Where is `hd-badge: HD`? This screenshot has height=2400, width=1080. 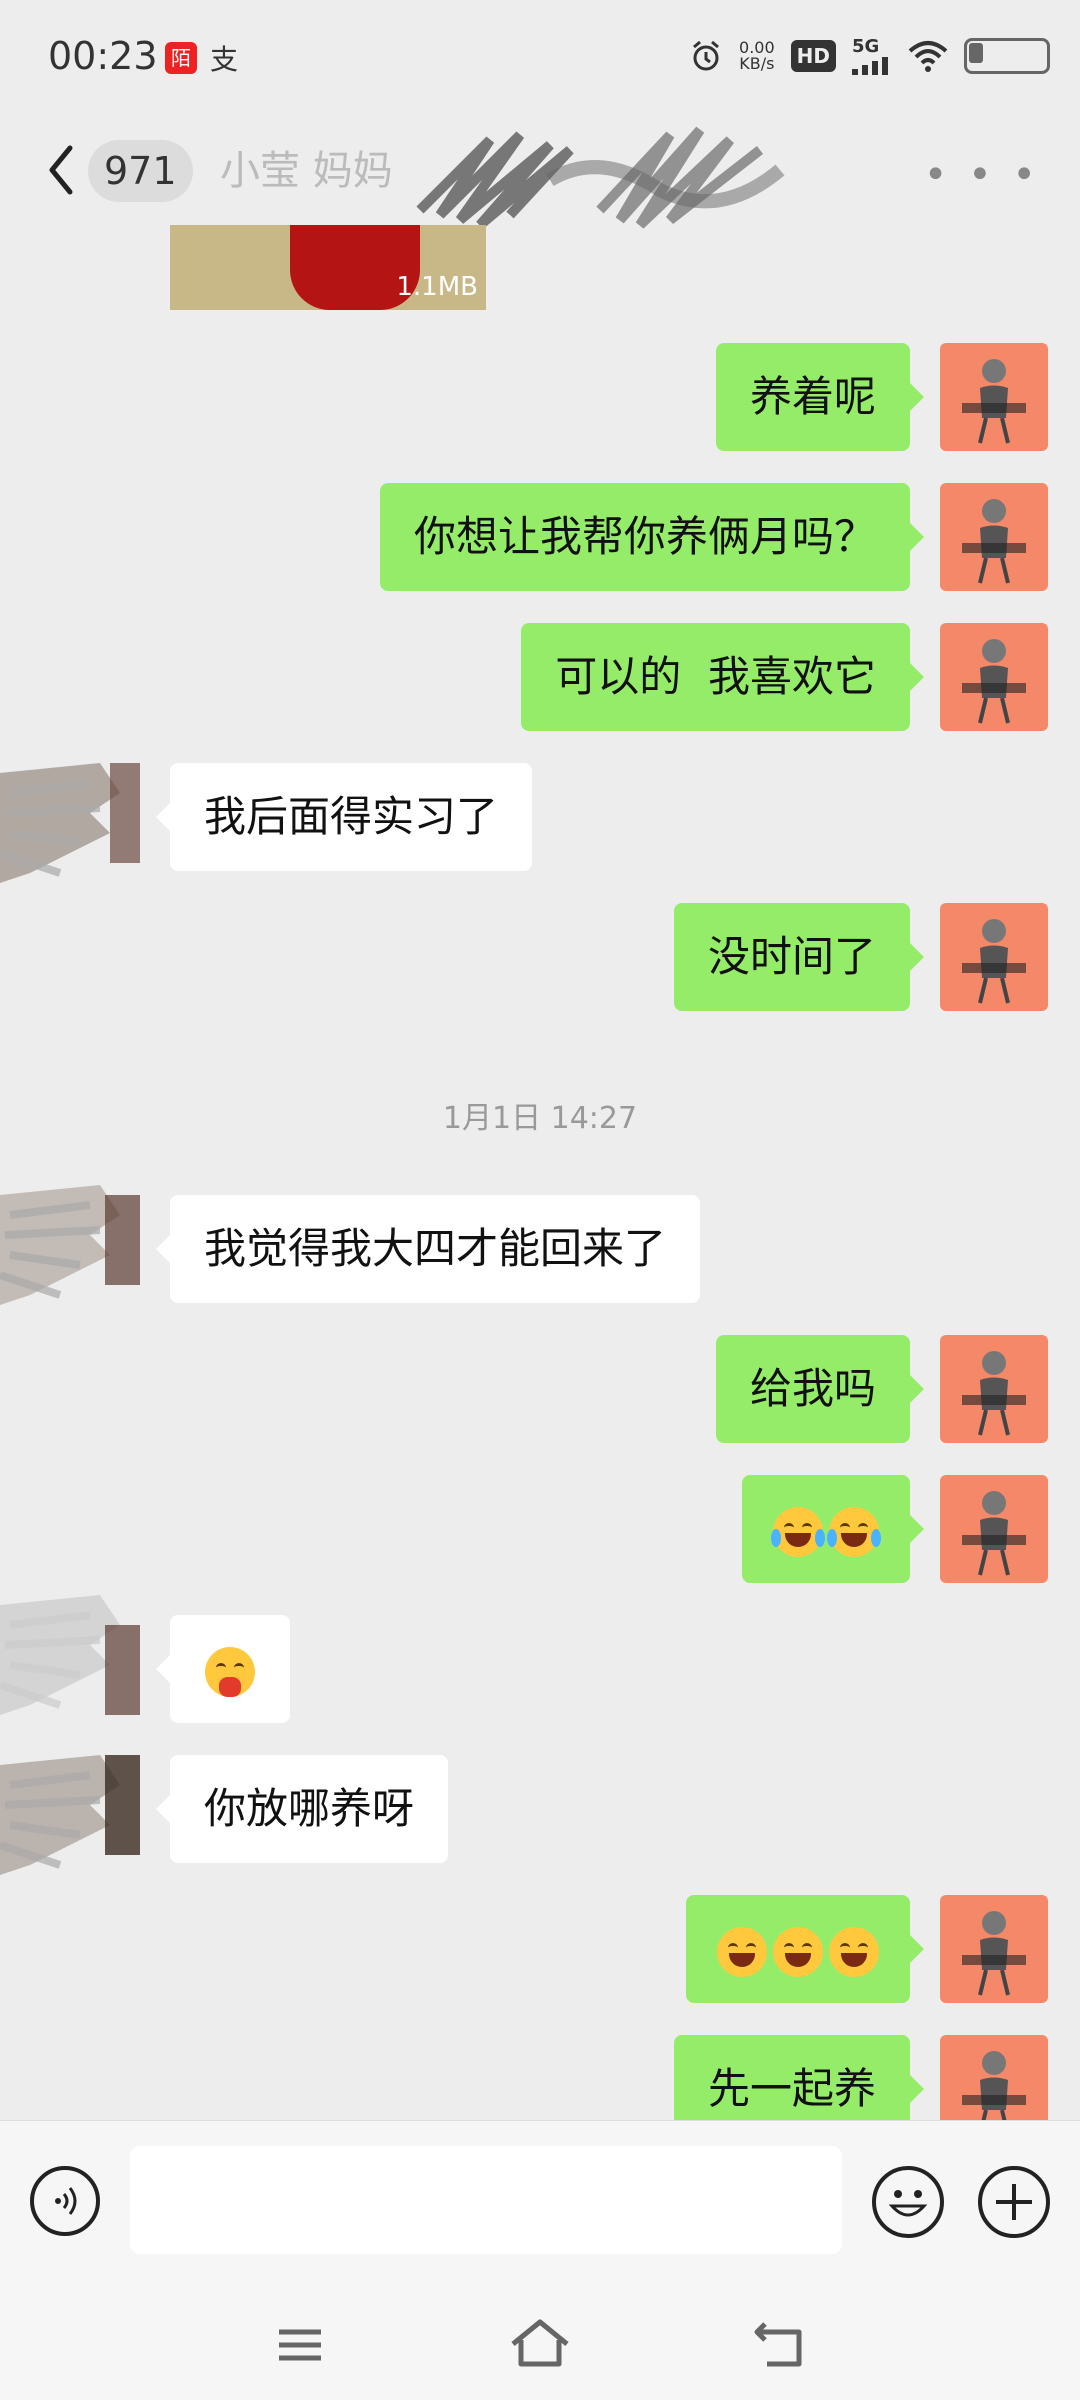 hd-badge: HD is located at coordinates (813, 55).